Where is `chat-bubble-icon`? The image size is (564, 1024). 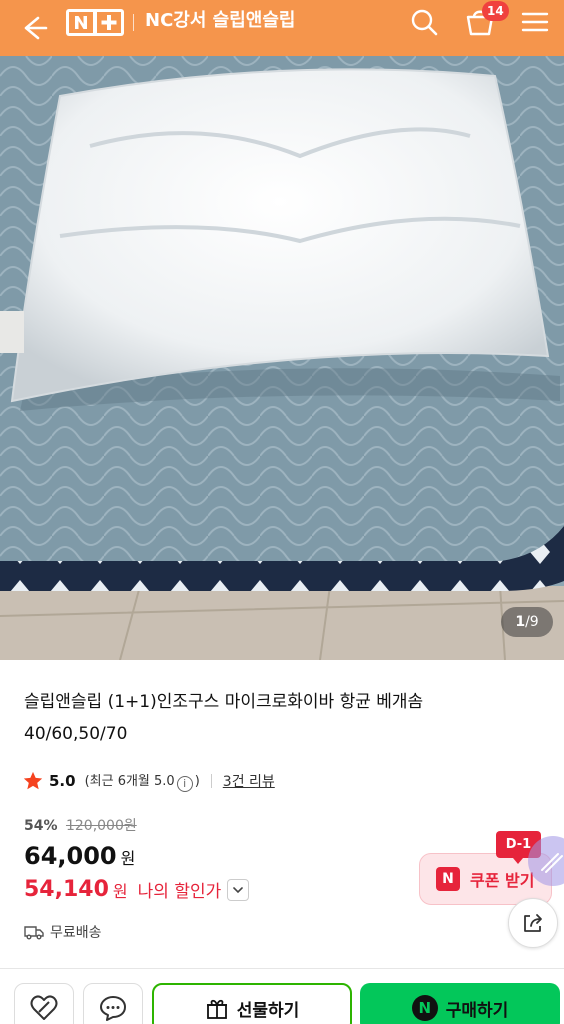 chat-bubble-icon is located at coordinates (113, 1008).